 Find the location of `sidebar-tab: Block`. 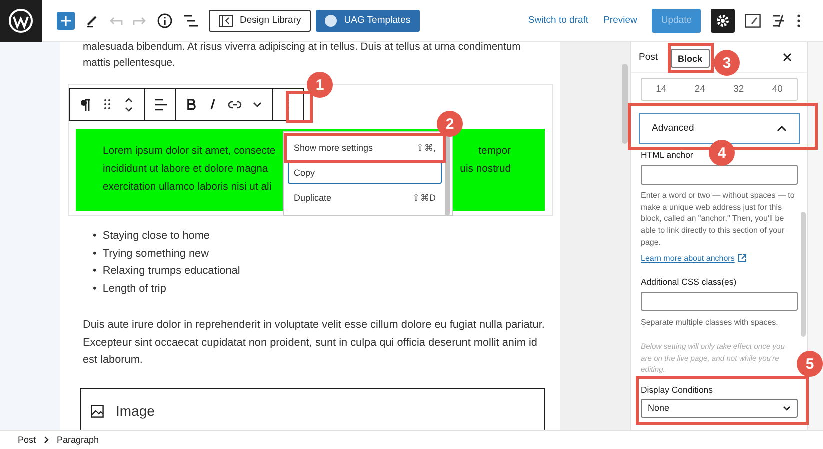

sidebar-tab: Block is located at coordinates (690, 58).